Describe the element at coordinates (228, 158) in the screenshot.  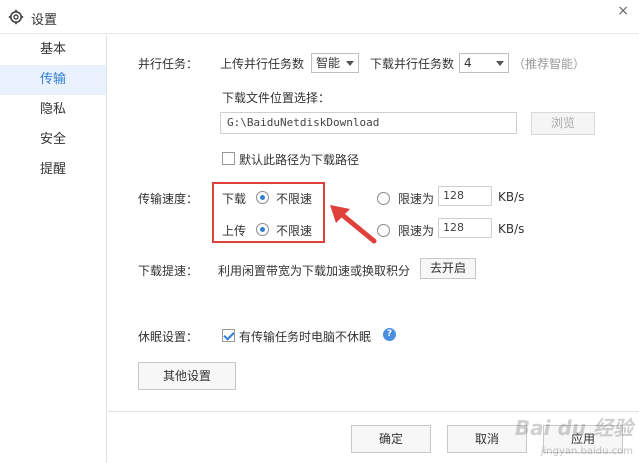
I see `default-path-checkbox` at that location.